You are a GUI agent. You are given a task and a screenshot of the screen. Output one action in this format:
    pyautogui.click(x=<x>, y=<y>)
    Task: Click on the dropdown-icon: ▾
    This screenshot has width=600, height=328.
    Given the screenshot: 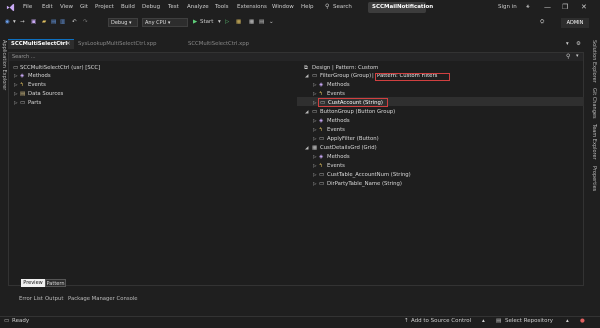 What is the action you would take?
    pyautogui.click(x=14, y=22)
    